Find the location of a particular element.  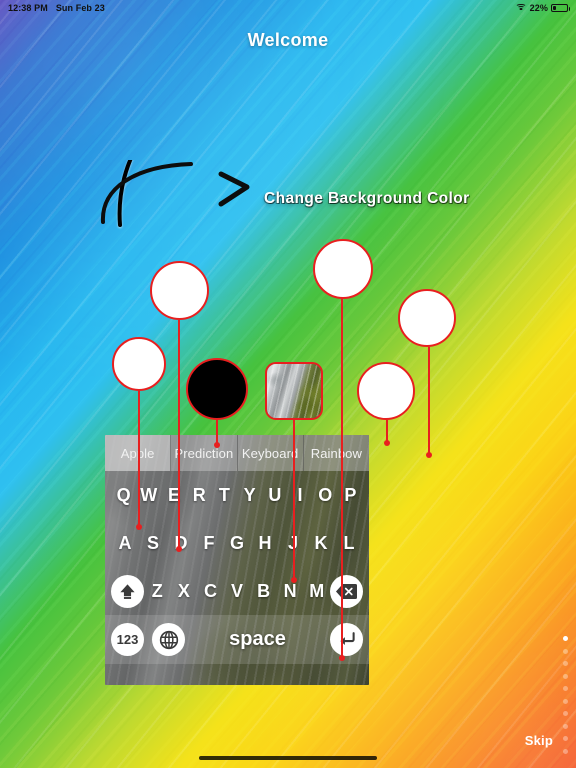

keyboard-row-3: ZXCVBNM is located at coordinates (237, 591).